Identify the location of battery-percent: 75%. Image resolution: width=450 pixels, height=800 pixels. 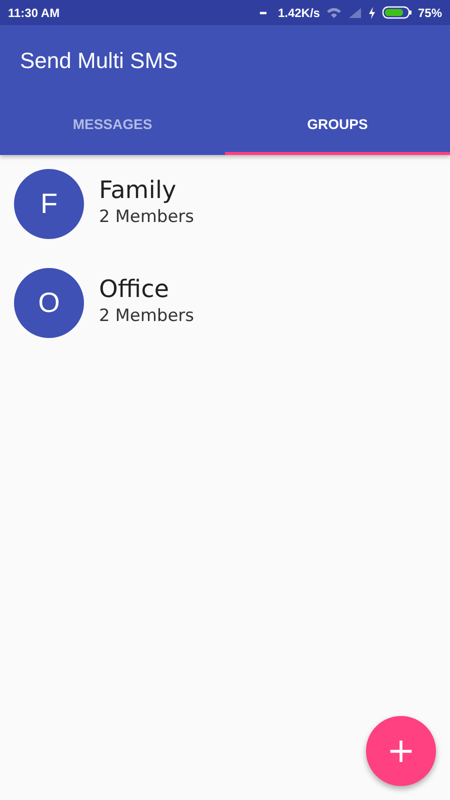
(430, 13).